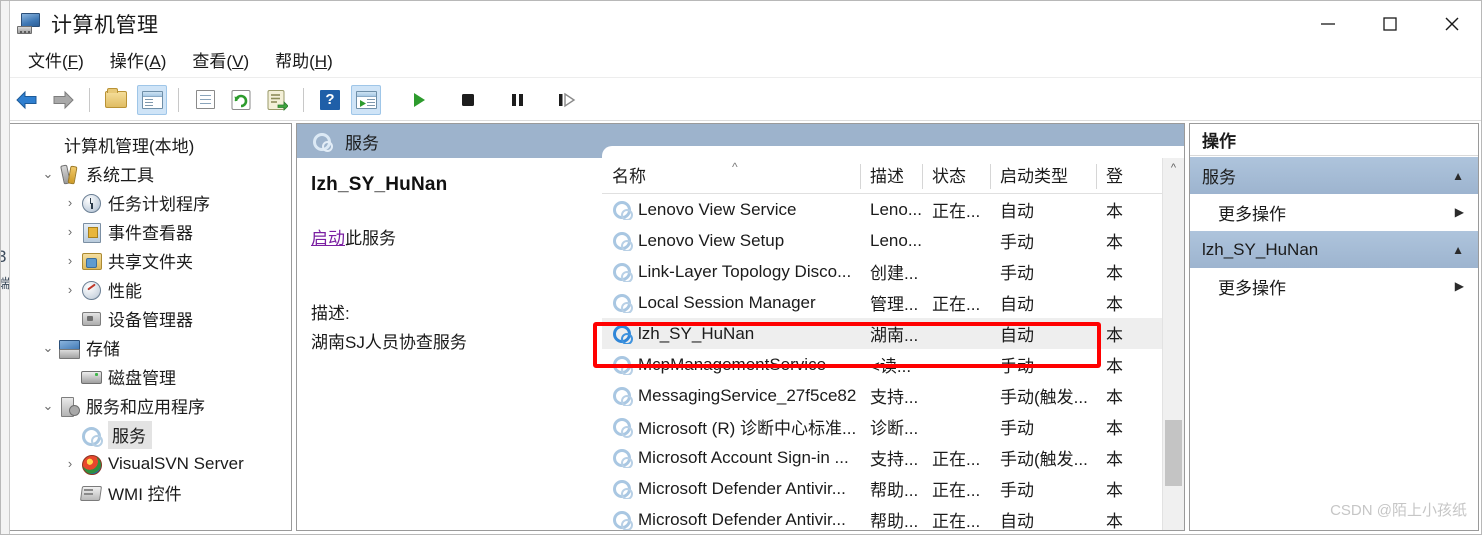 The height and width of the screenshot is (535, 1482). Describe the element at coordinates (103, 349) in the screenshot. I see `tree-item-label: 存储` at that location.